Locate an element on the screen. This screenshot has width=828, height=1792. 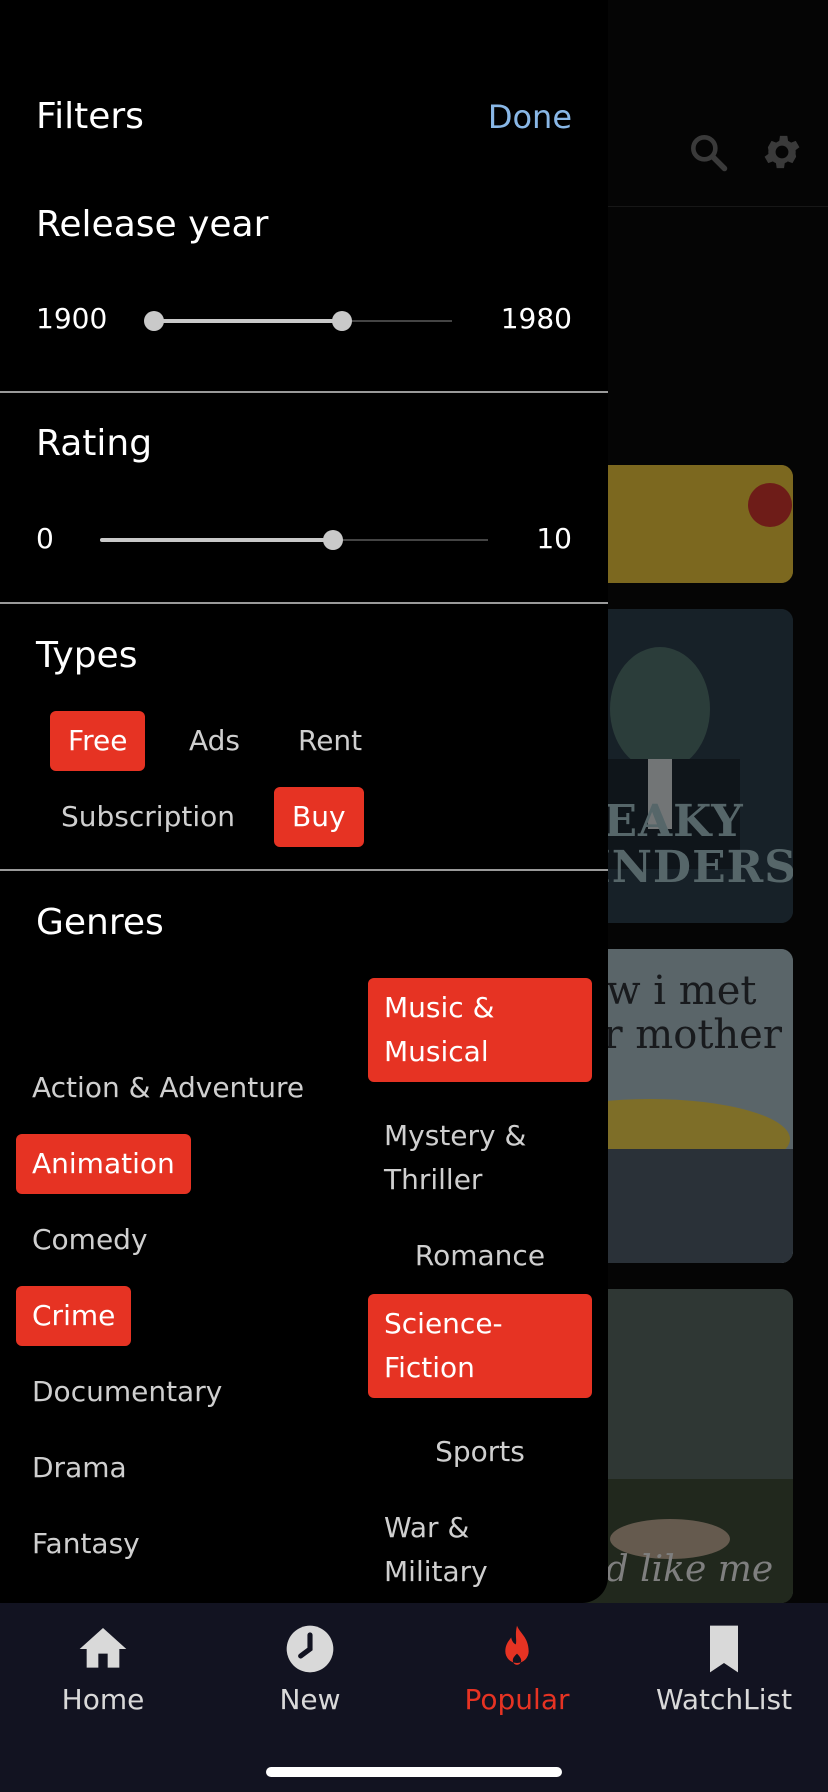
release-year-low-thumb is located at coordinates (154, 321).